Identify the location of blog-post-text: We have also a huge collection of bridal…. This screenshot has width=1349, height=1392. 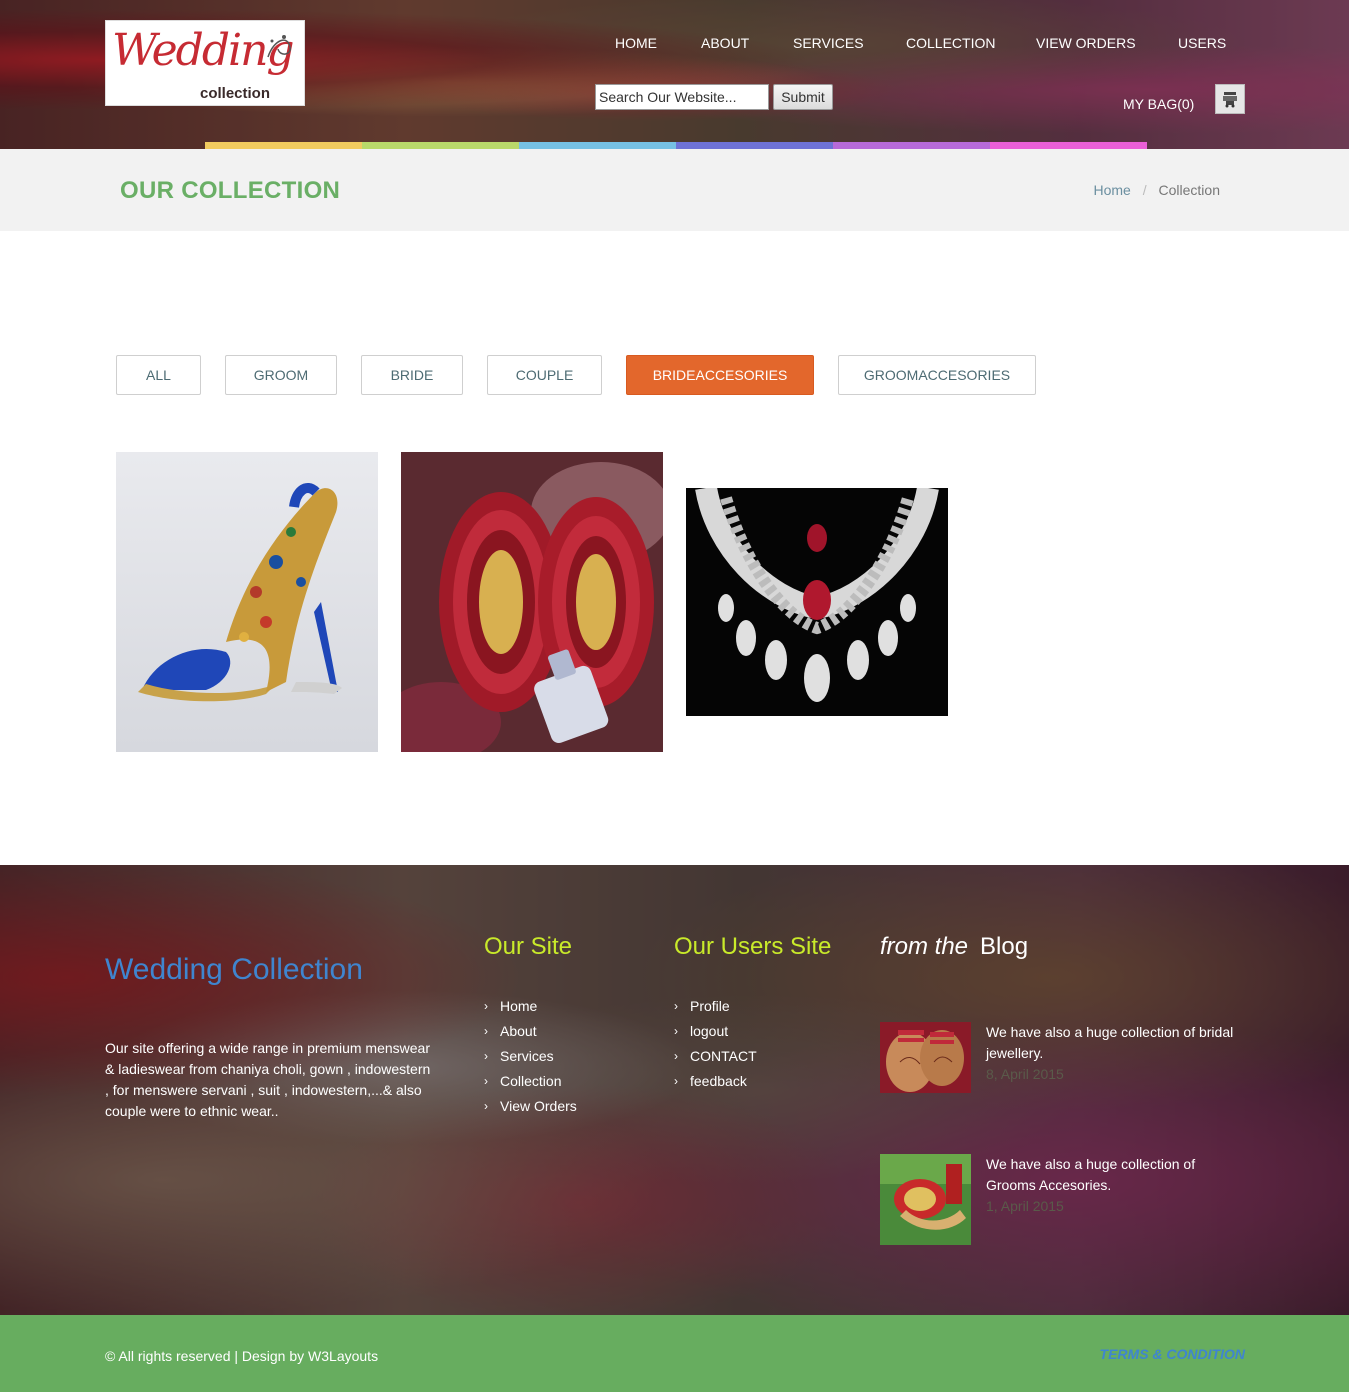
(1116, 1043).